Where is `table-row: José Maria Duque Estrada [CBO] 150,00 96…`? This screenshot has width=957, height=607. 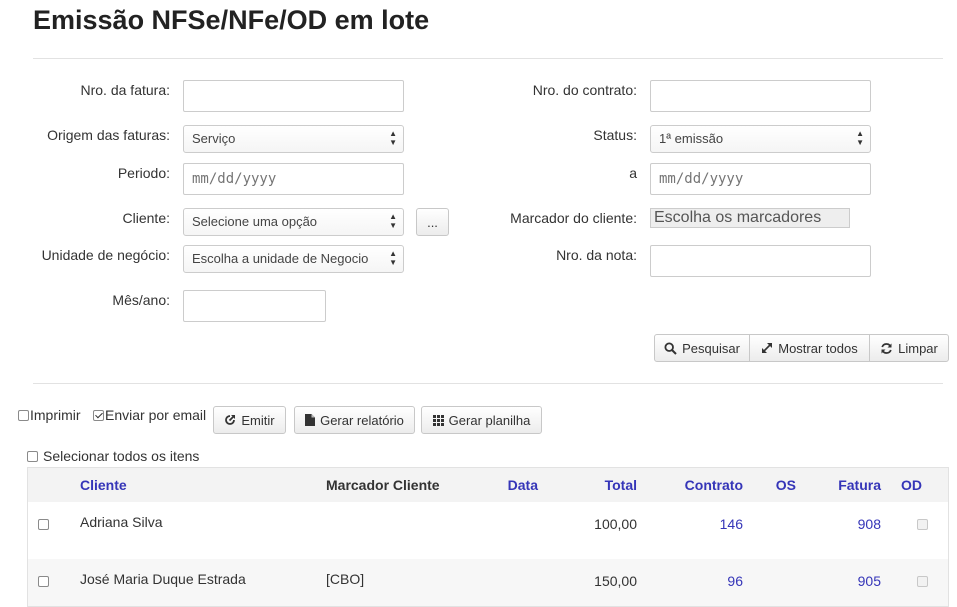 table-row: José Maria Duque Estrada [CBO] 150,00 96… is located at coordinates (488, 582).